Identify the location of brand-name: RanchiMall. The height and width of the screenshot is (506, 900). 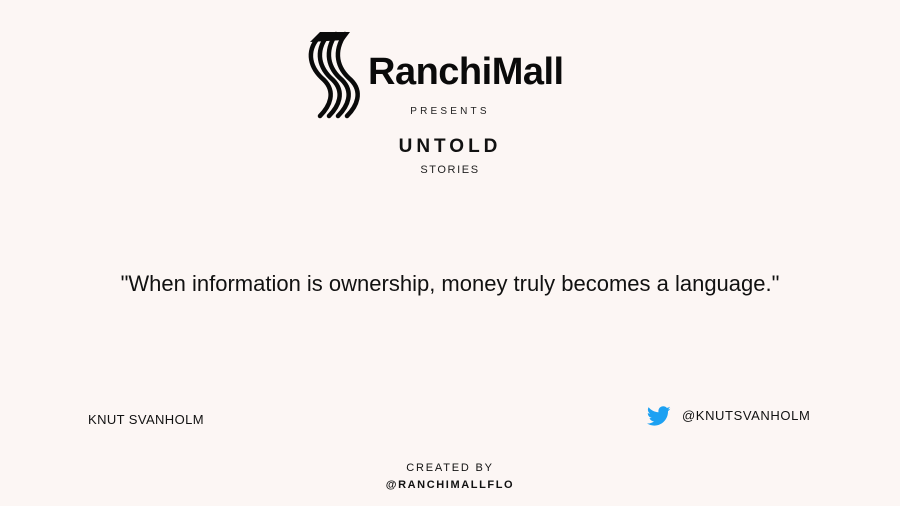
(466, 72).